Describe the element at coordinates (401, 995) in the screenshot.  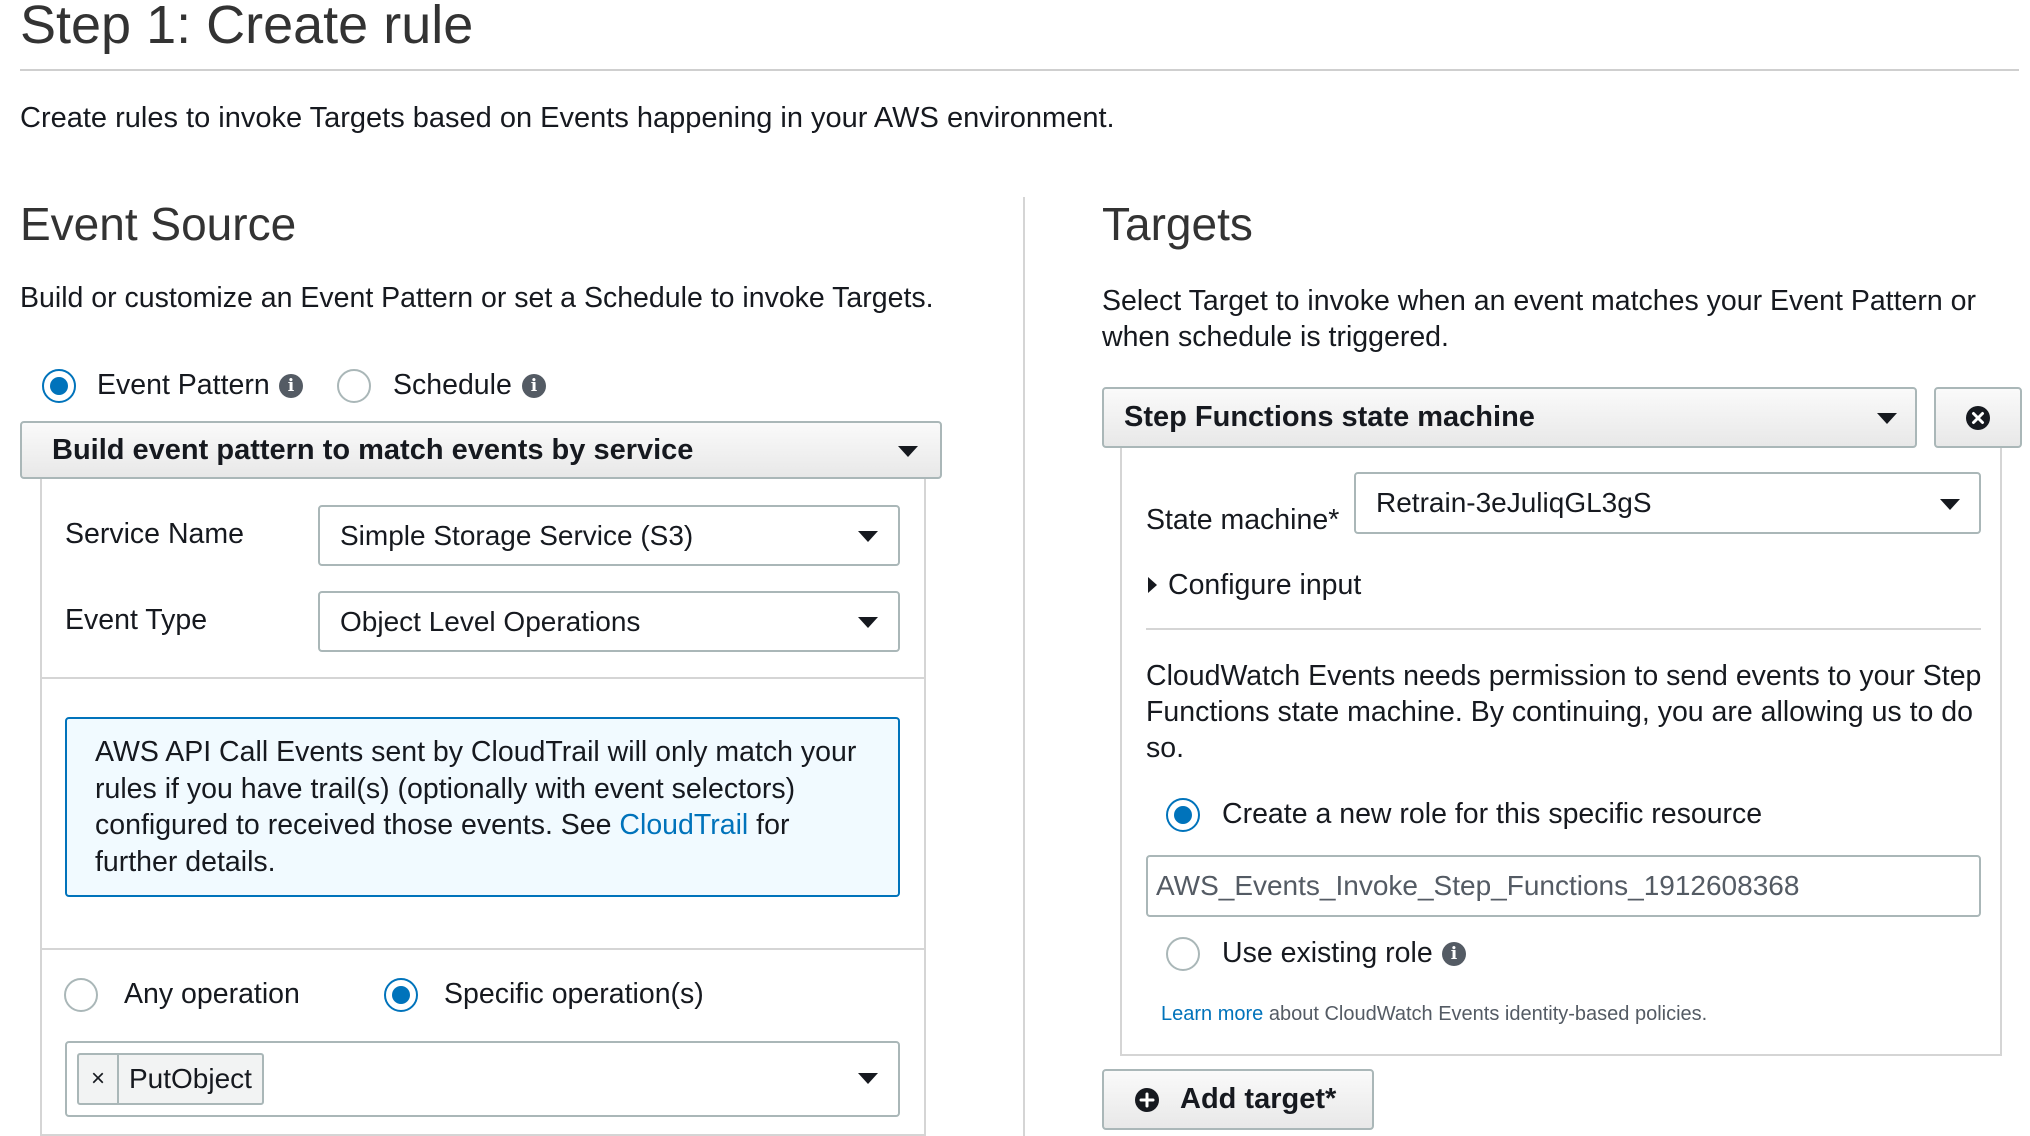
I see `specific-operations-radio` at that location.